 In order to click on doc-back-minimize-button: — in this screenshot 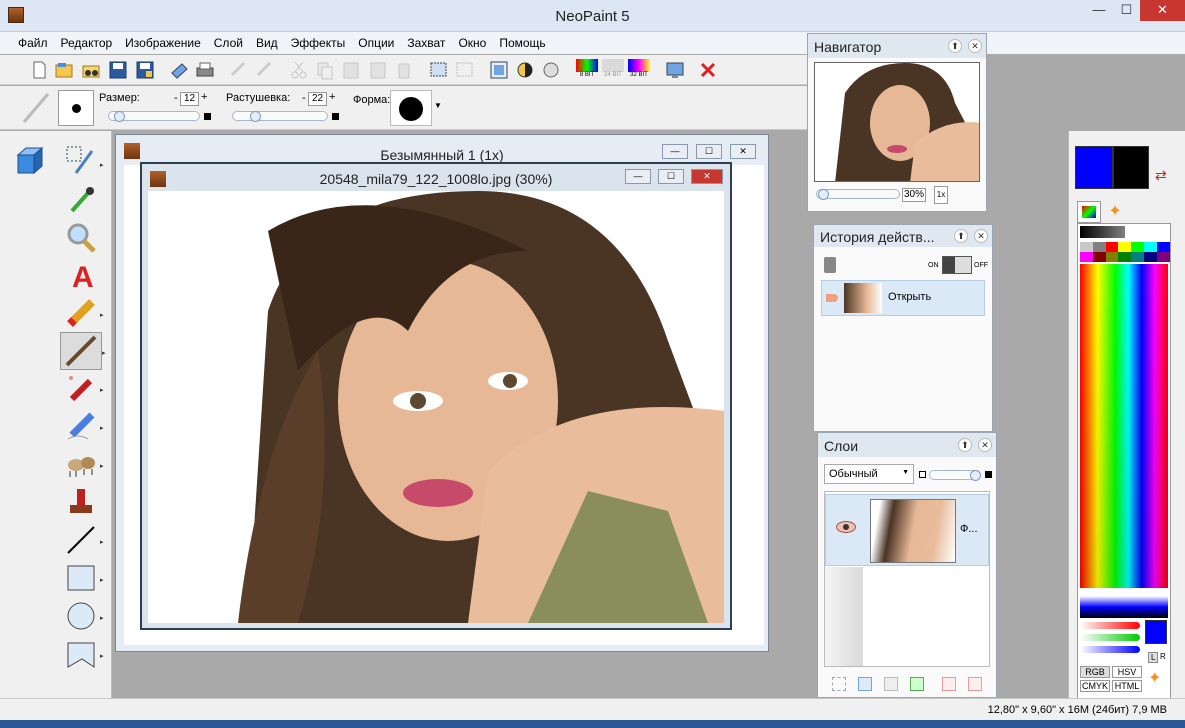, I will do `click(675, 151)`.